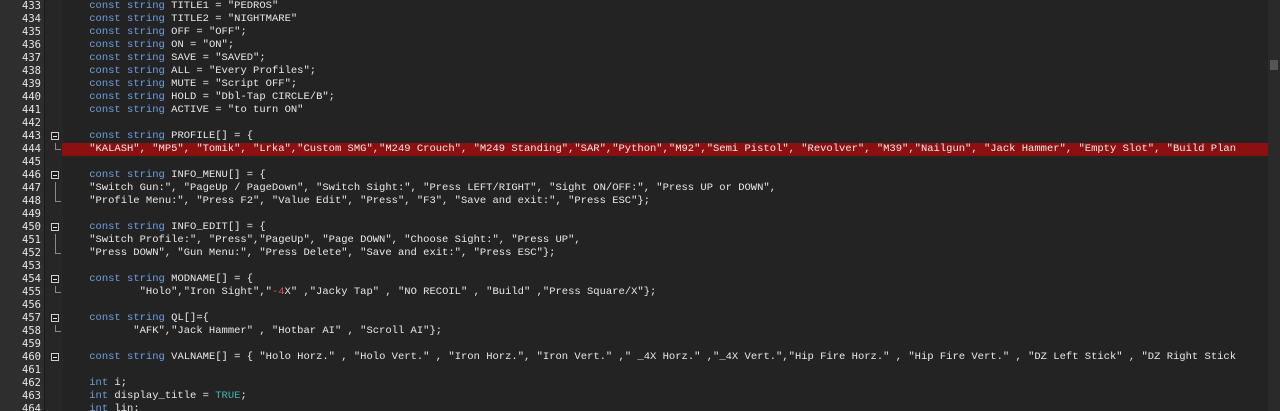 This screenshot has width=1280, height=411. I want to click on code-line: 434 const string TITLE2 = "NIGHTMARE", so click(640, 19).